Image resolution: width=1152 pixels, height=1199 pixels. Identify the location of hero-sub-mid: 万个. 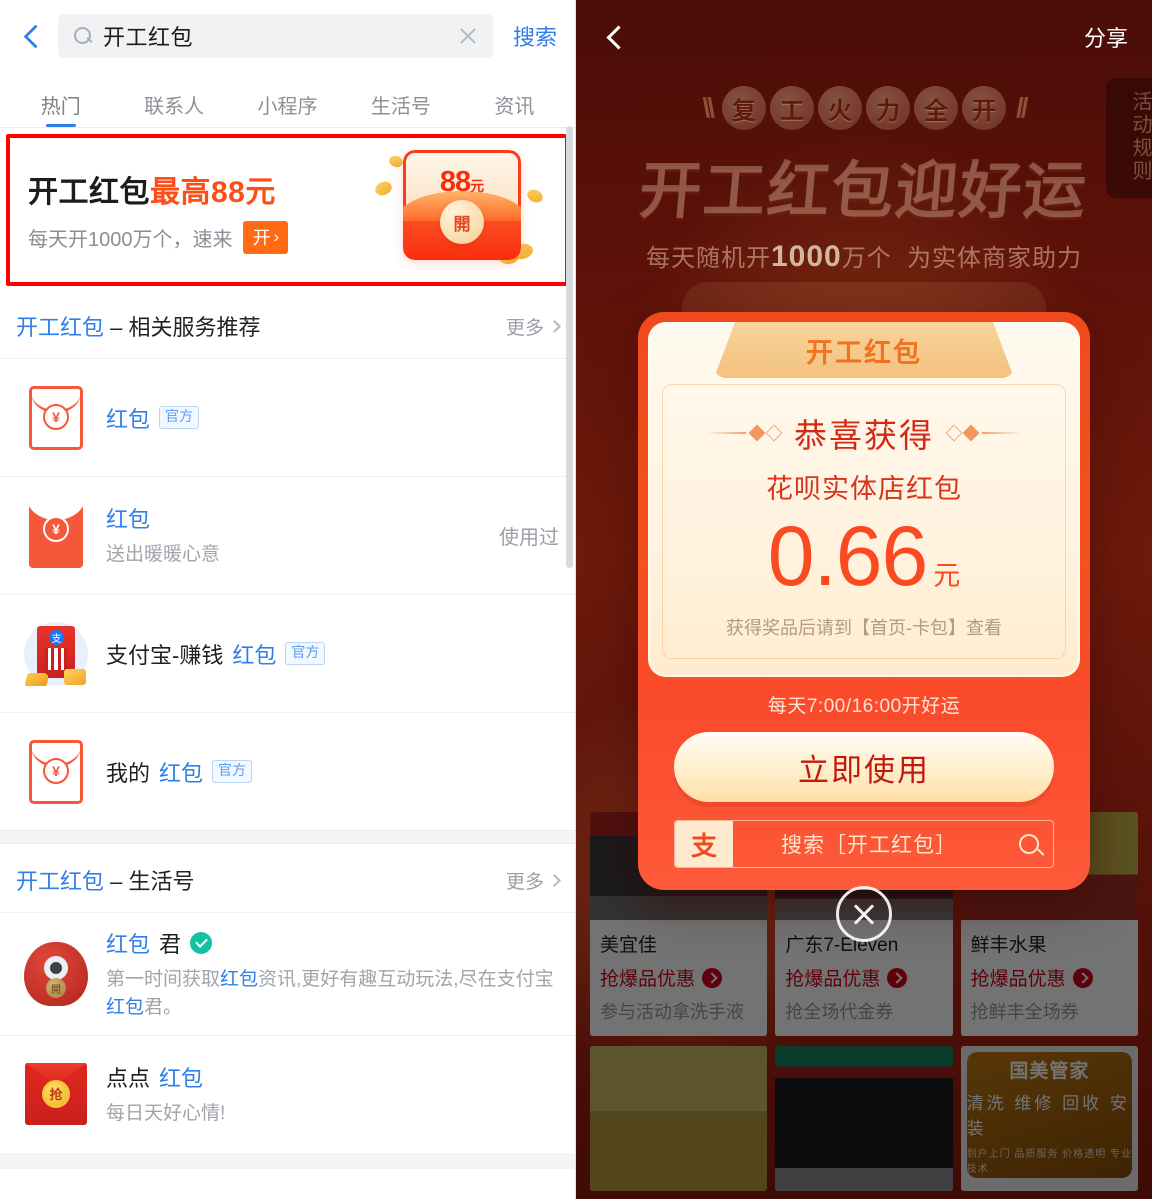
(866, 258).